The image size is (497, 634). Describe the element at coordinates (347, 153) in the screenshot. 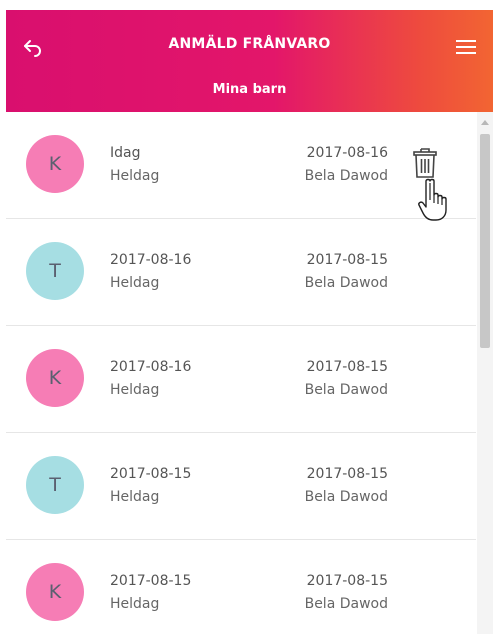

I see `reported-date: 2017-08-16` at that location.